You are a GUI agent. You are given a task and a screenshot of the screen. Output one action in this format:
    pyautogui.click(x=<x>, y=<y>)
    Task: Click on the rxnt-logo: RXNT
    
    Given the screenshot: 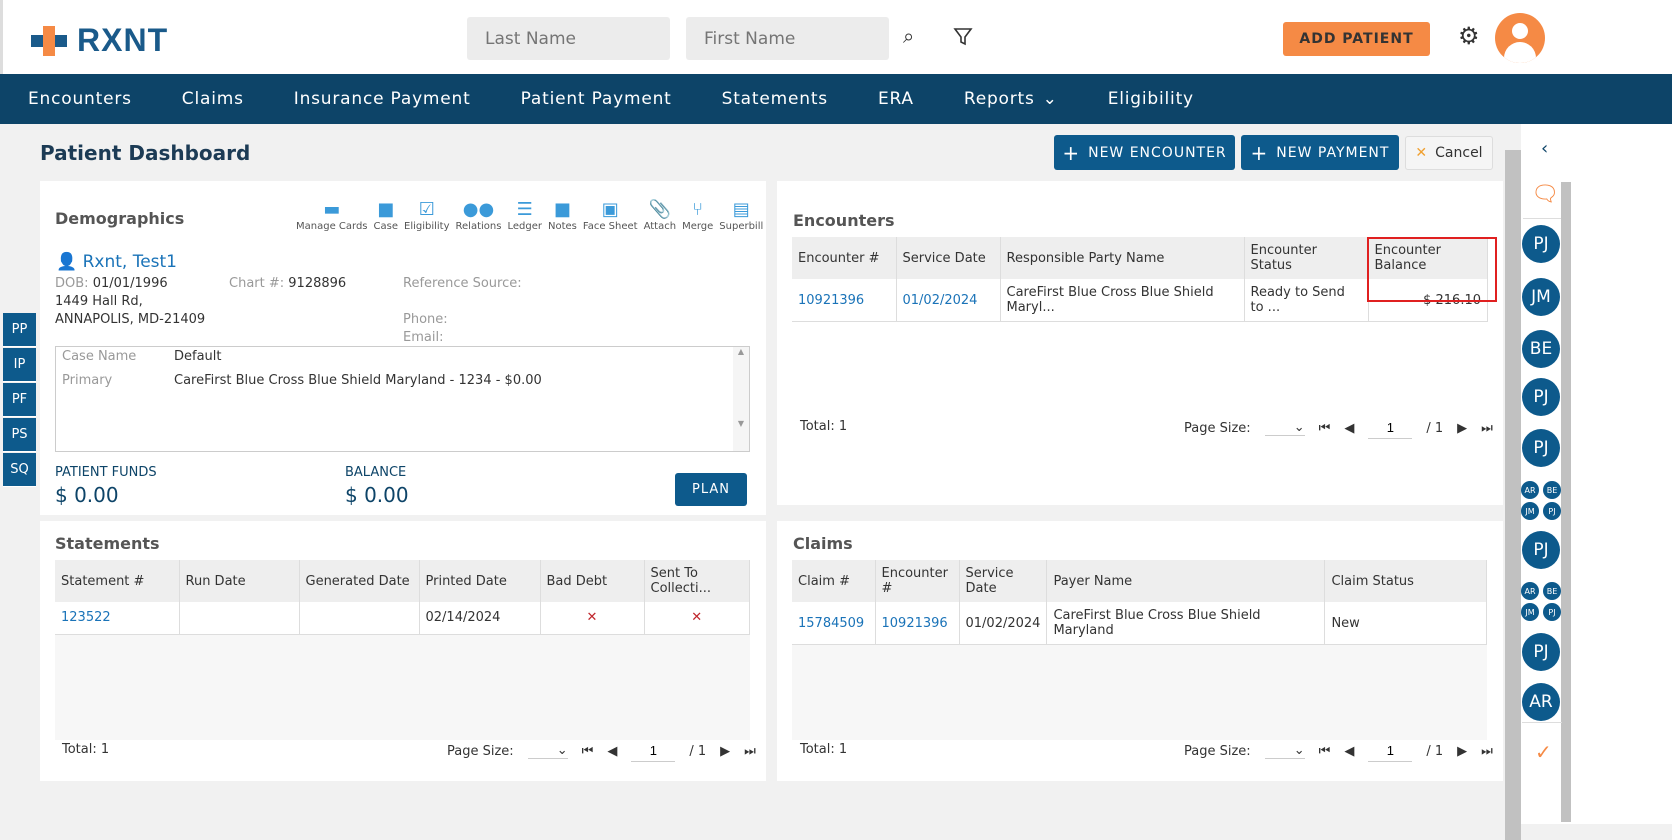 What is the action you would take?
    pyautogui.click(x=99, y=40)
    